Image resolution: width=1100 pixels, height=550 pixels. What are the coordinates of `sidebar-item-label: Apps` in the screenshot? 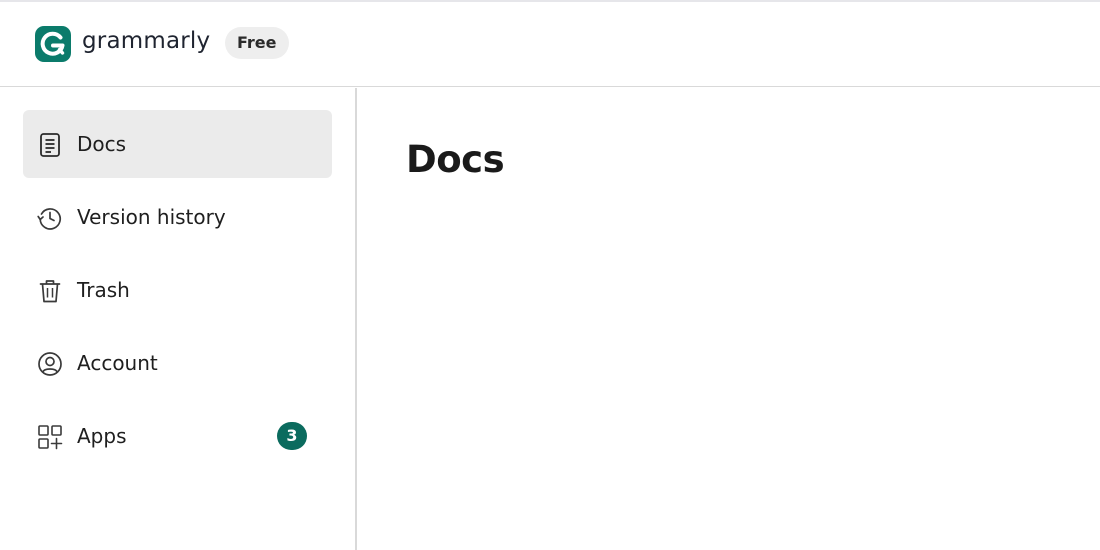 It's located at (102, 436).